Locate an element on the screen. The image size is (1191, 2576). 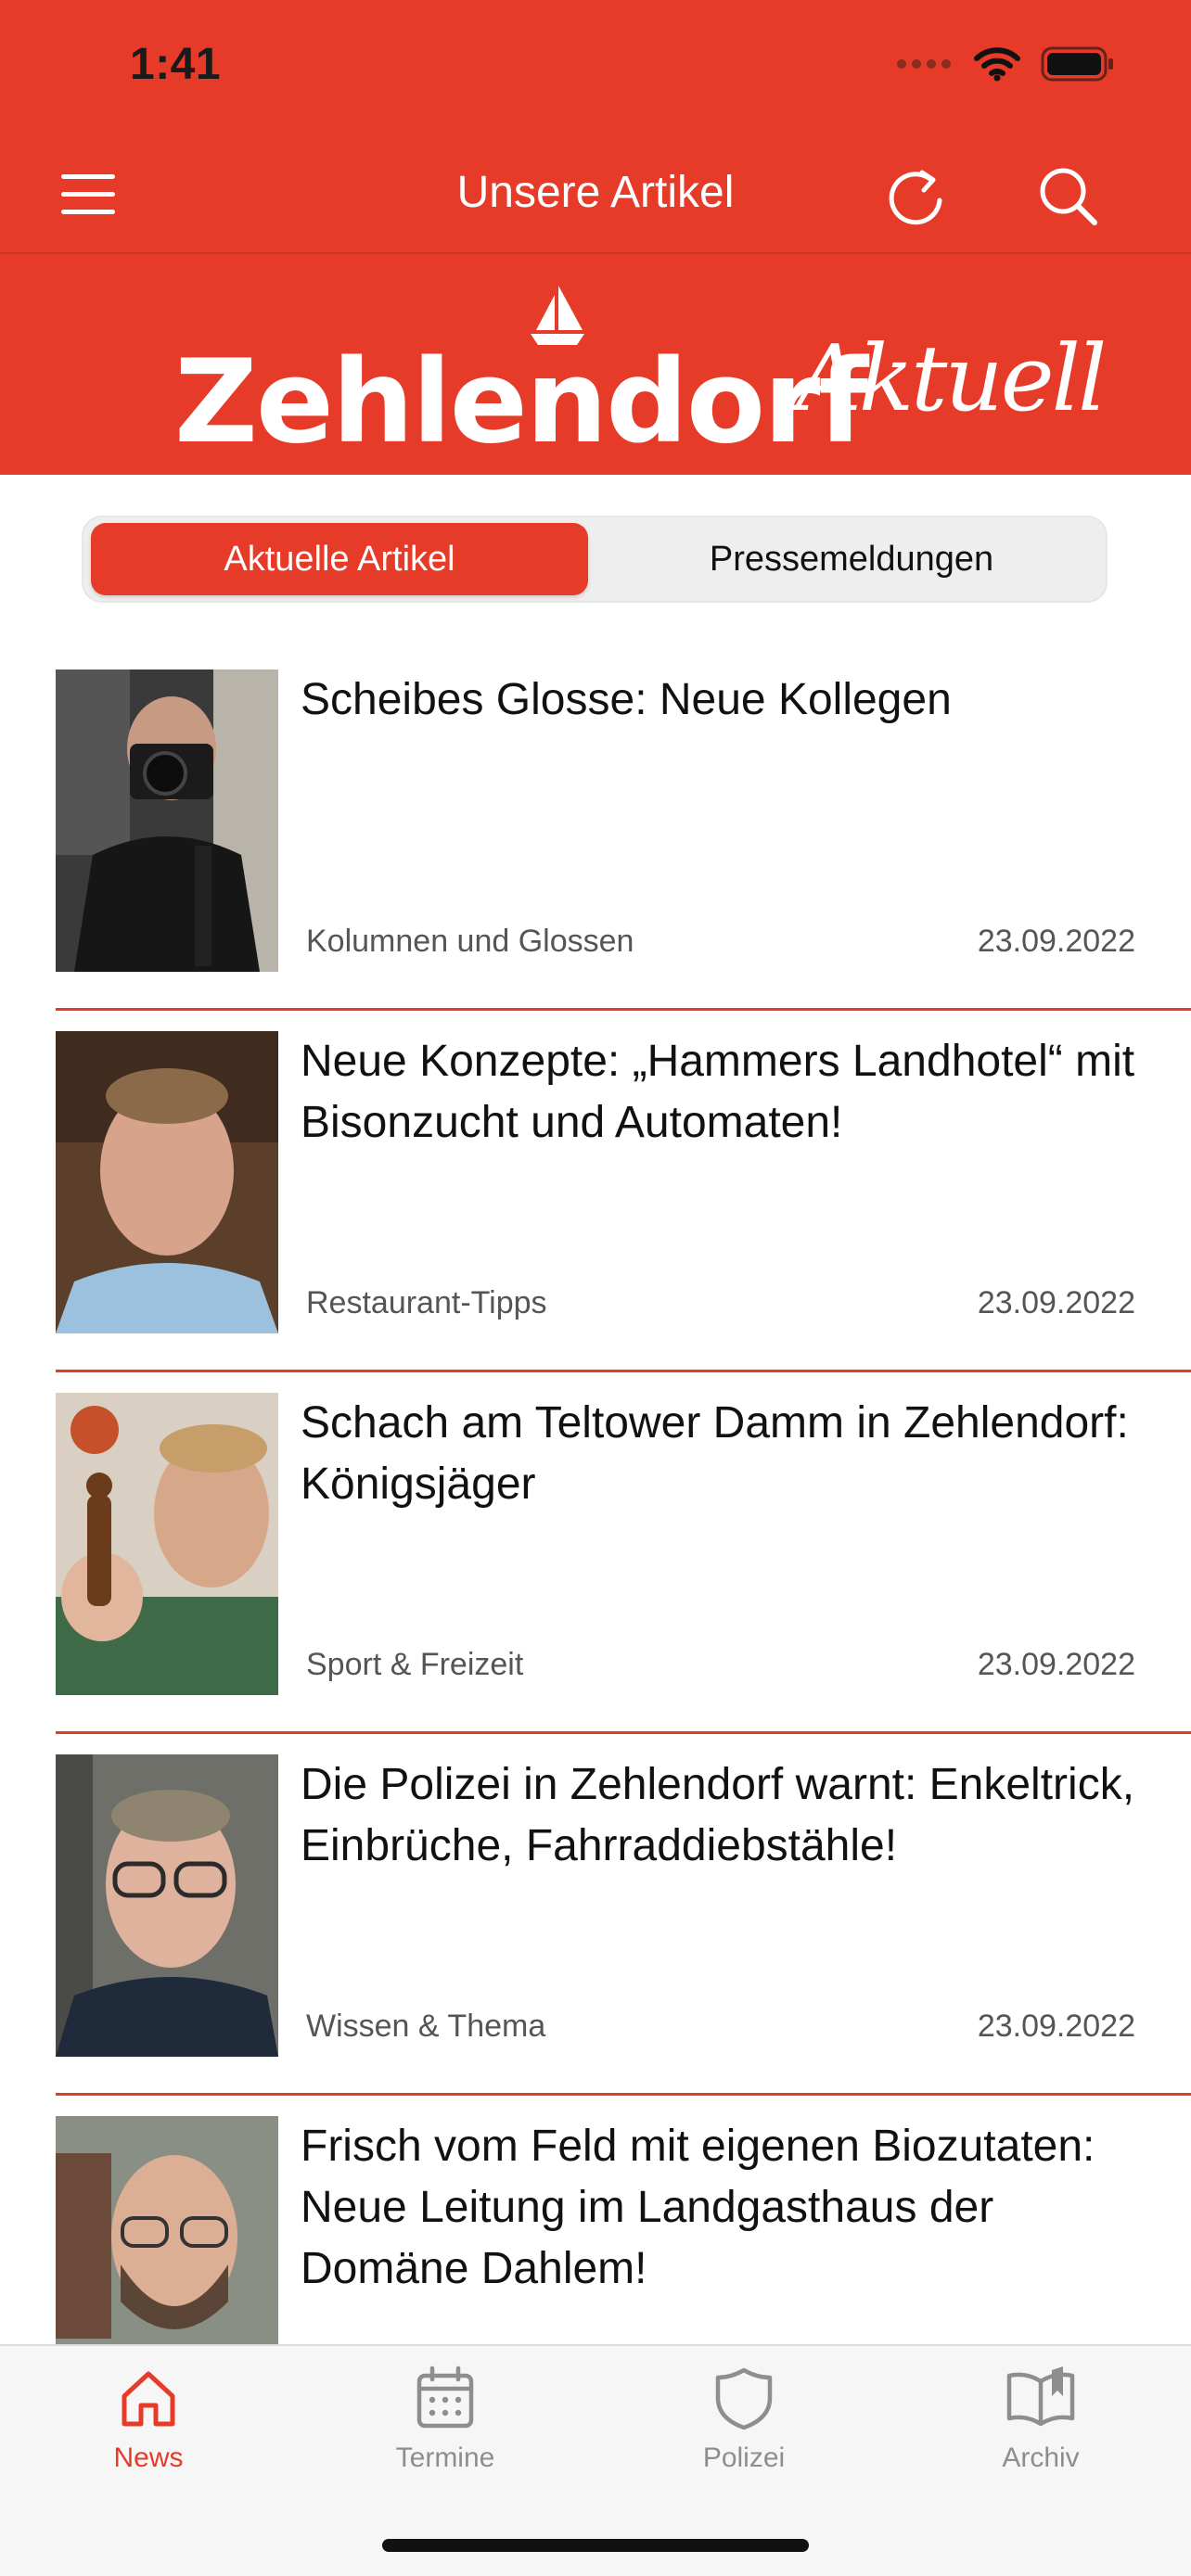
battery-icon is located at coordinates (1077, 64).